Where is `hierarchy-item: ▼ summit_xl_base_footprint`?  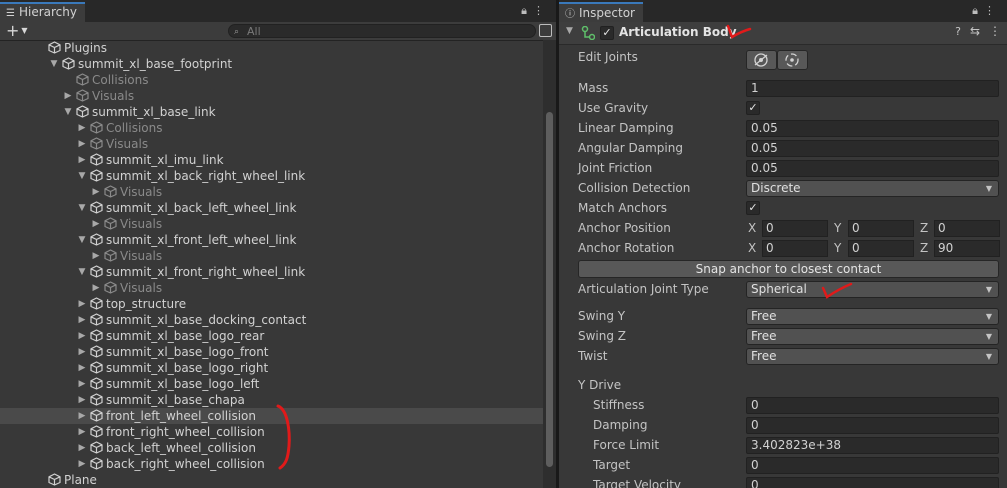
hierarchy-item: ▼ summit_xl_base_footprint is located at coordinates (271, 64).